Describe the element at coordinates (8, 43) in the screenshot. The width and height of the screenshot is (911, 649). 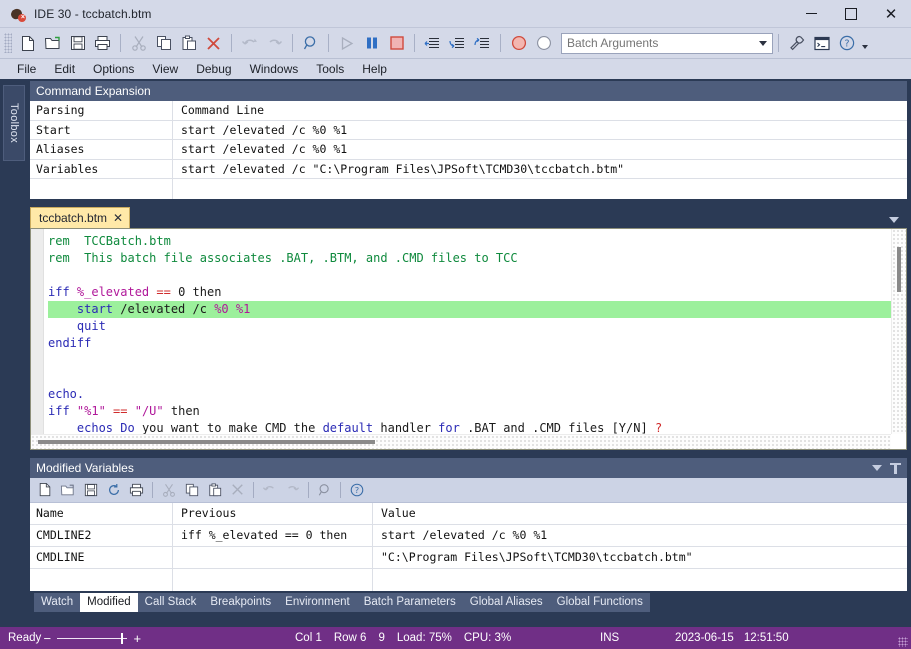
I see `toolbar-grip` at that location.